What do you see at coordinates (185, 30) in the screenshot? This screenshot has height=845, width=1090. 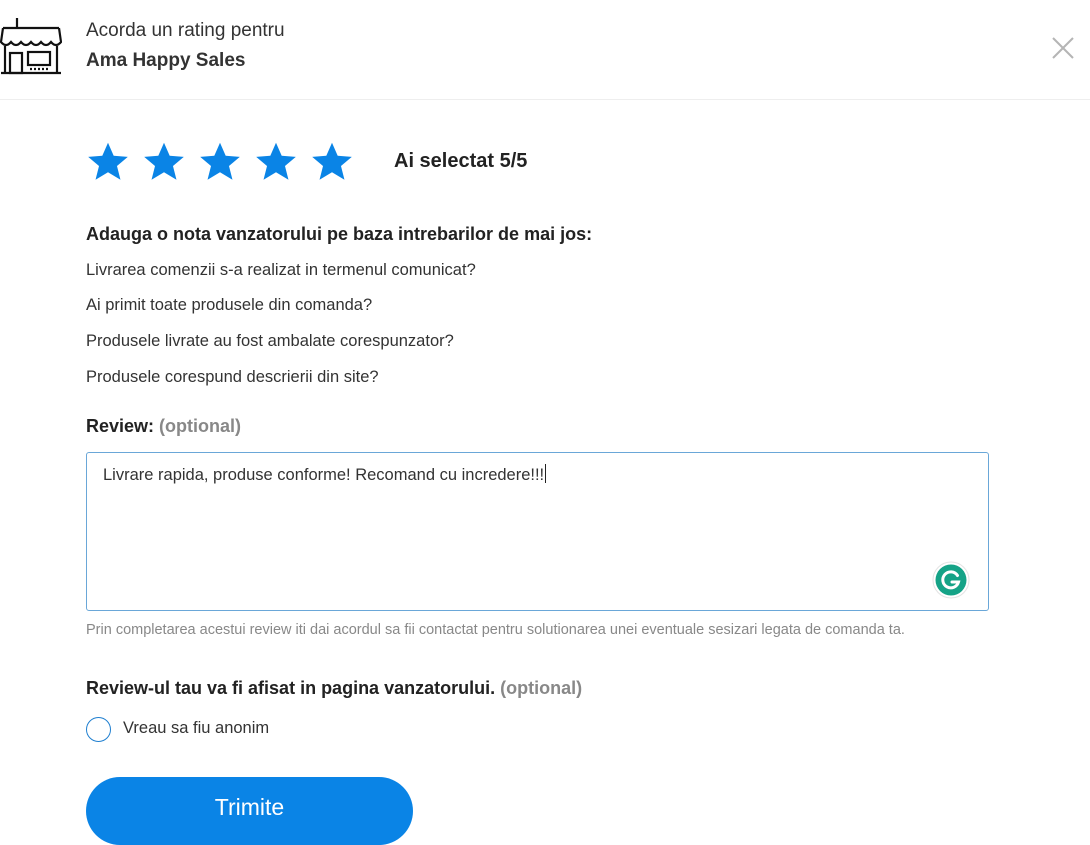 I see `header-subtitle: Acorda un rating pentru` at bounding box center [185, 30].